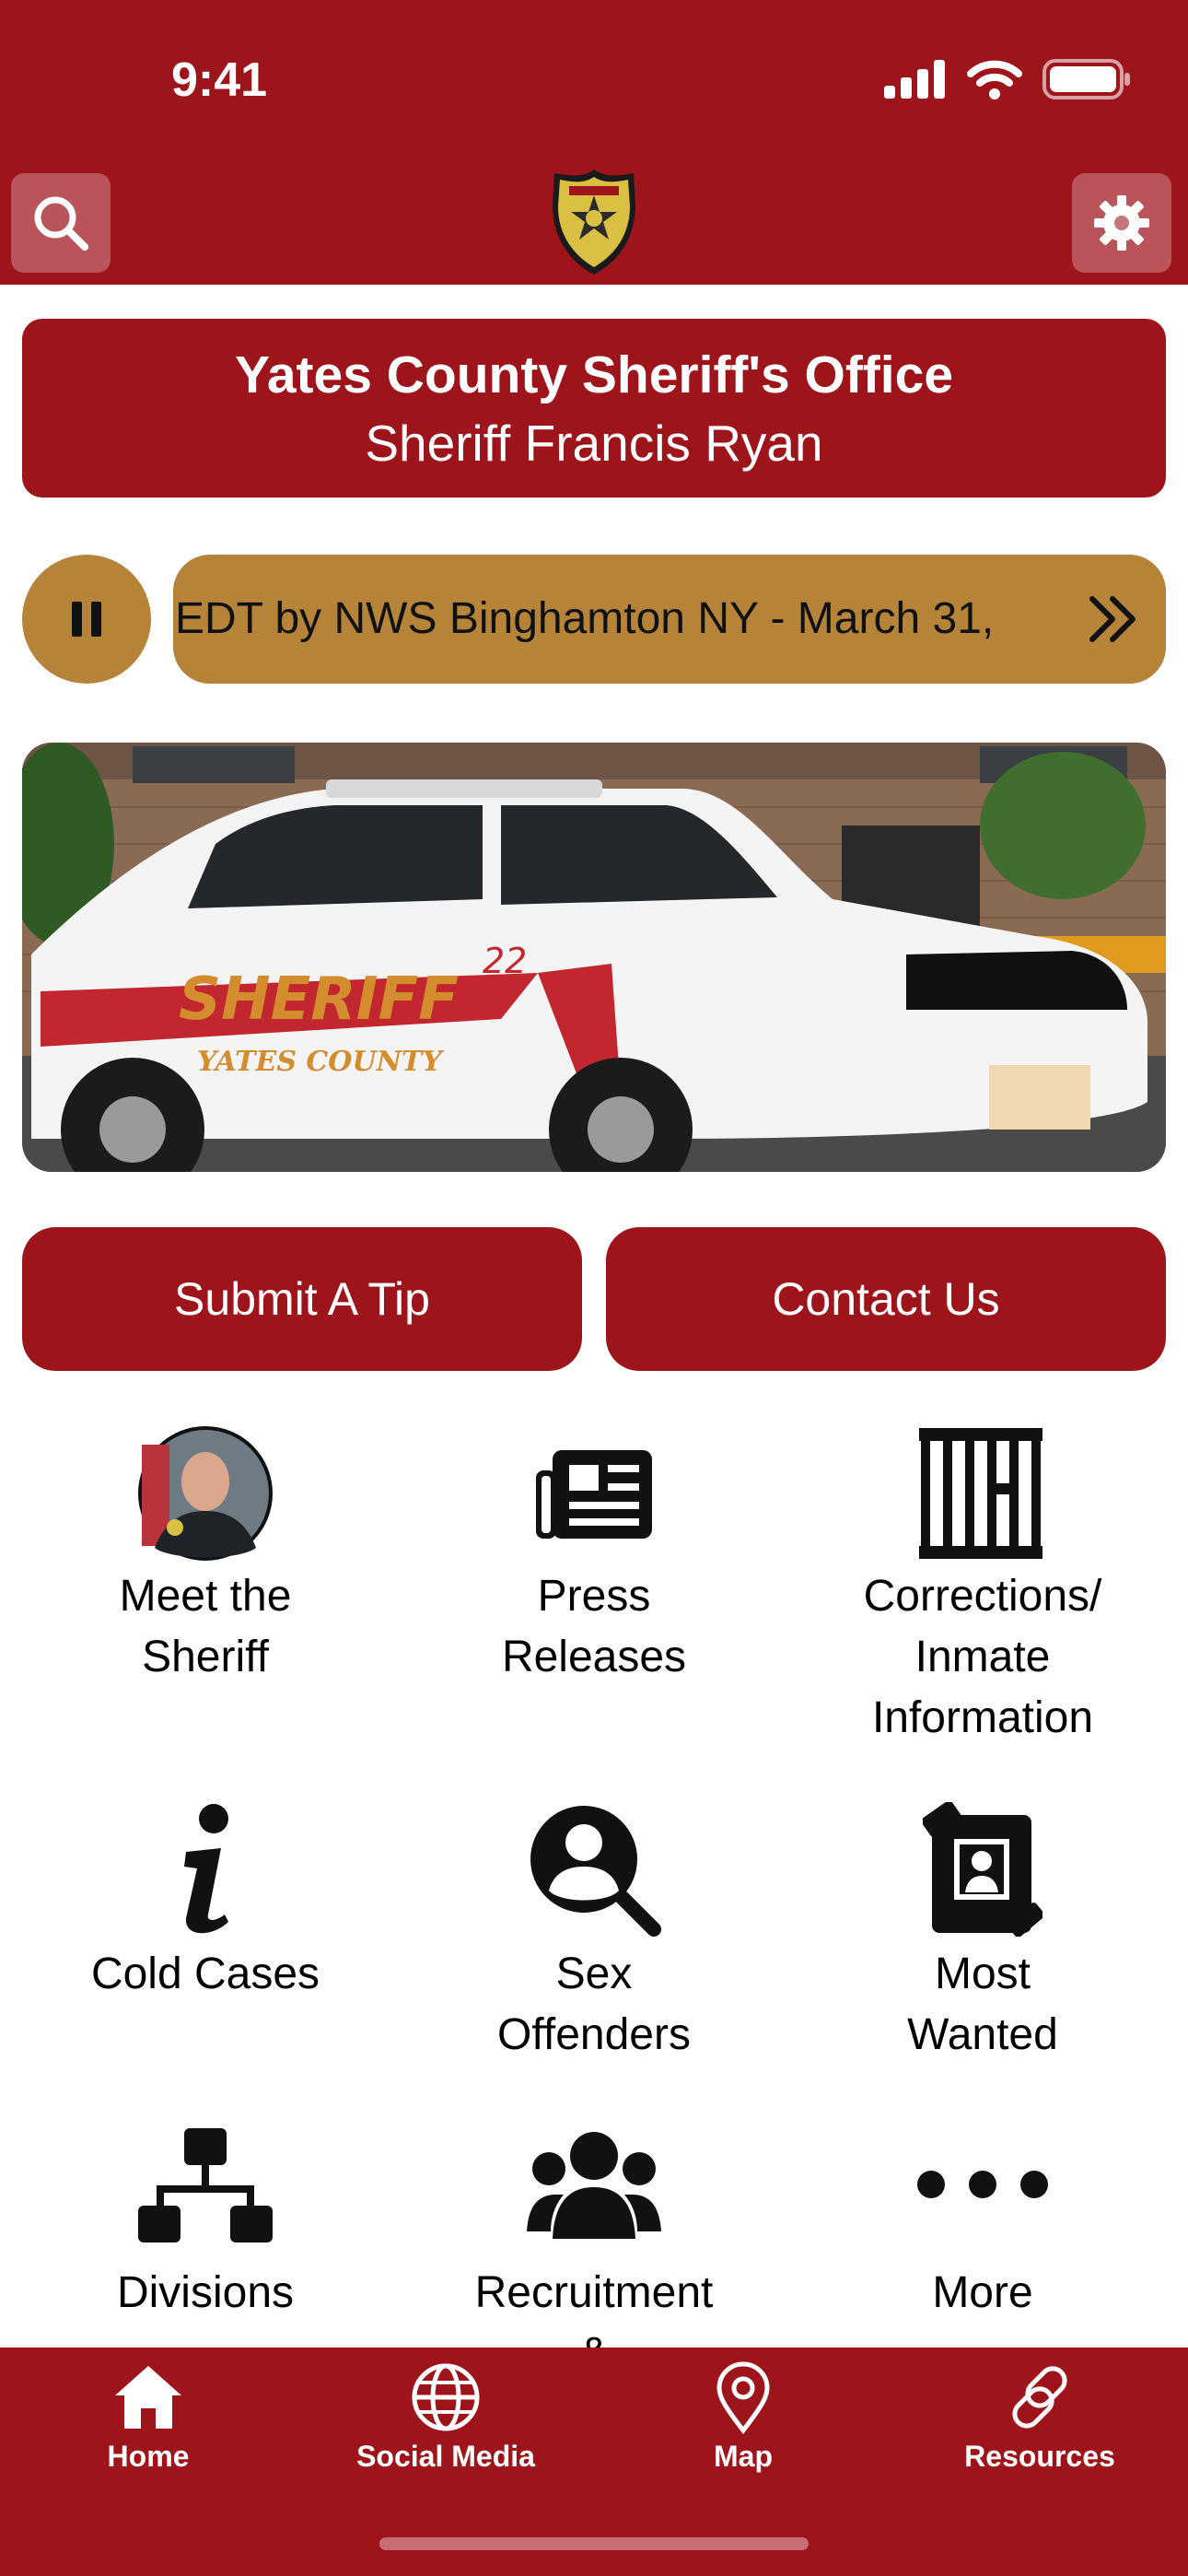 The height and width of the screenshot is (2576, 1188). What do you see at coordinates (446, 2397) in the screenshot?
I see `globe-icon` at bounding box center [446, 2397].